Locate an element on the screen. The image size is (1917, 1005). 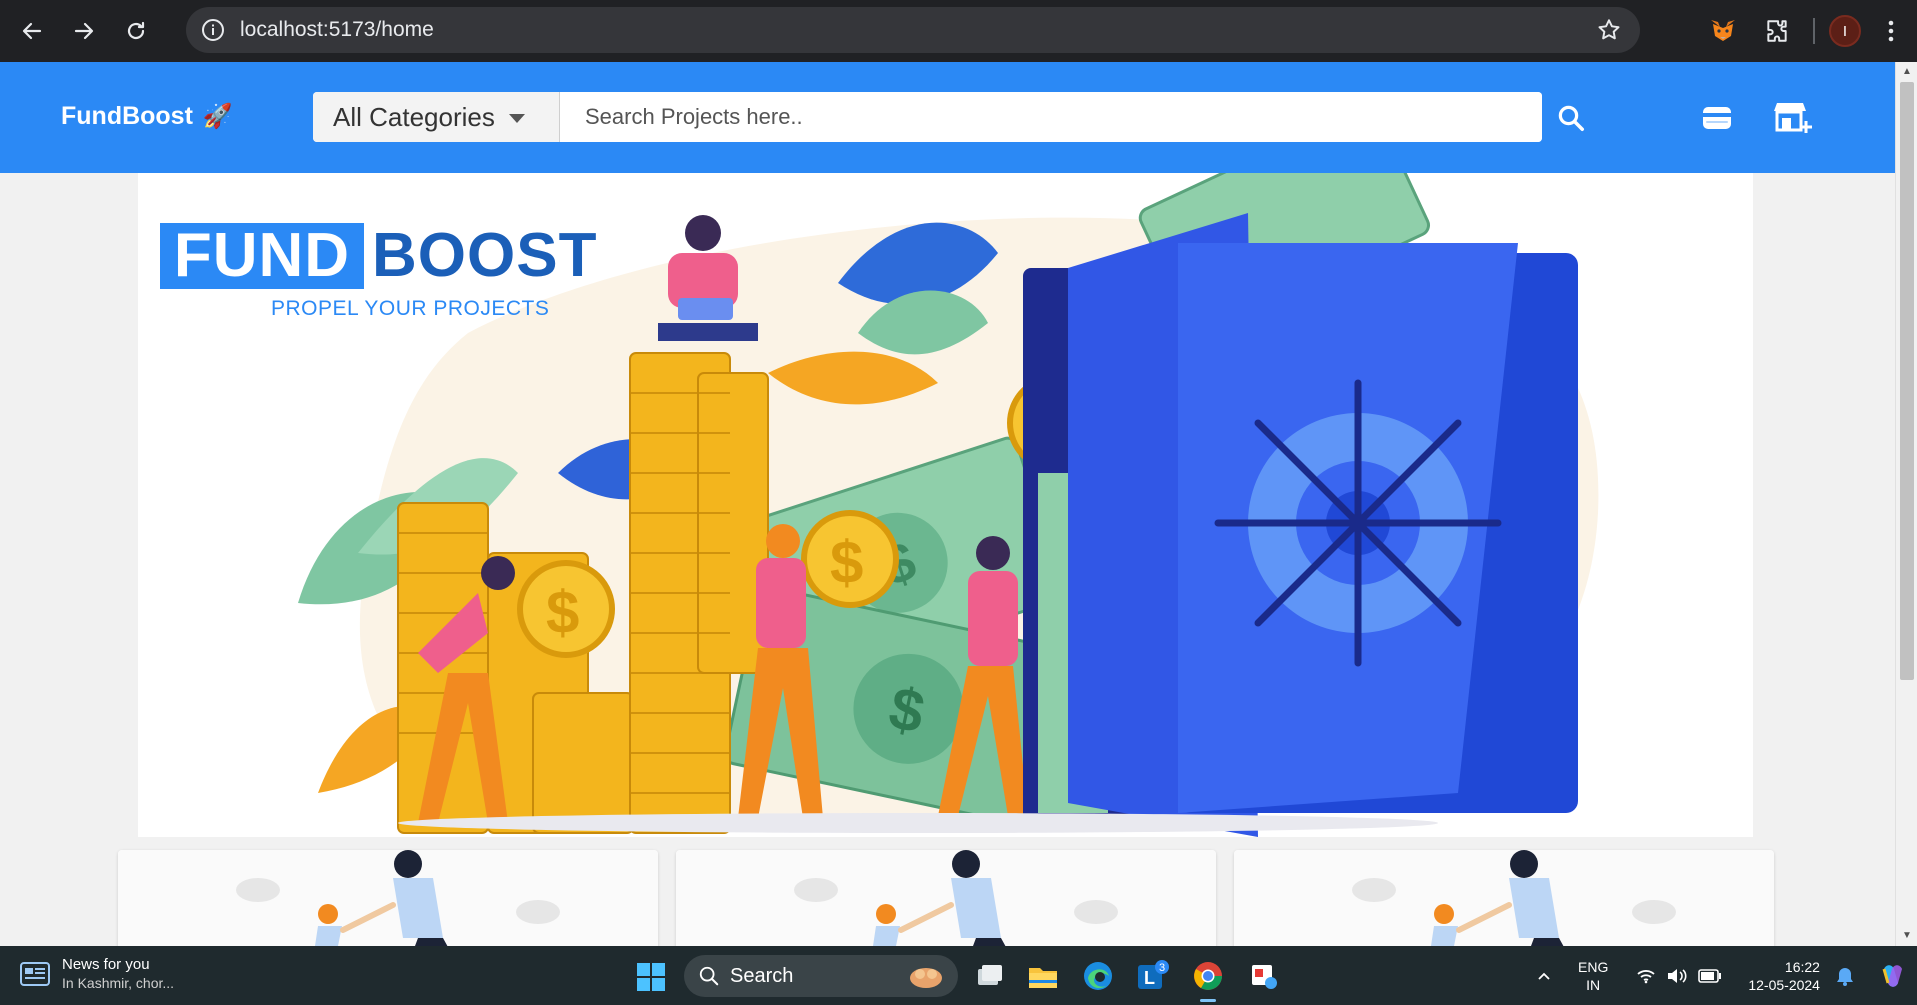
news-title: News for you is located at coordinates (106, 964).